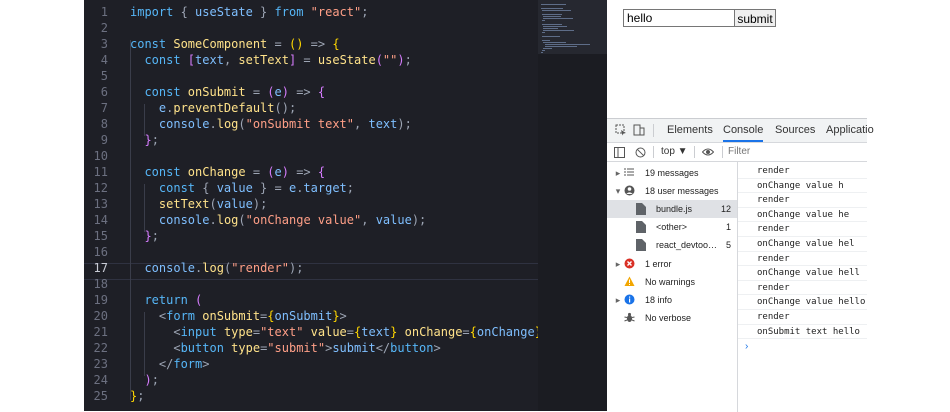 The height and width of the screenshot is (412, 950). I want to click on code-line: <button type="submit">submit</button>, so click(285, 348).